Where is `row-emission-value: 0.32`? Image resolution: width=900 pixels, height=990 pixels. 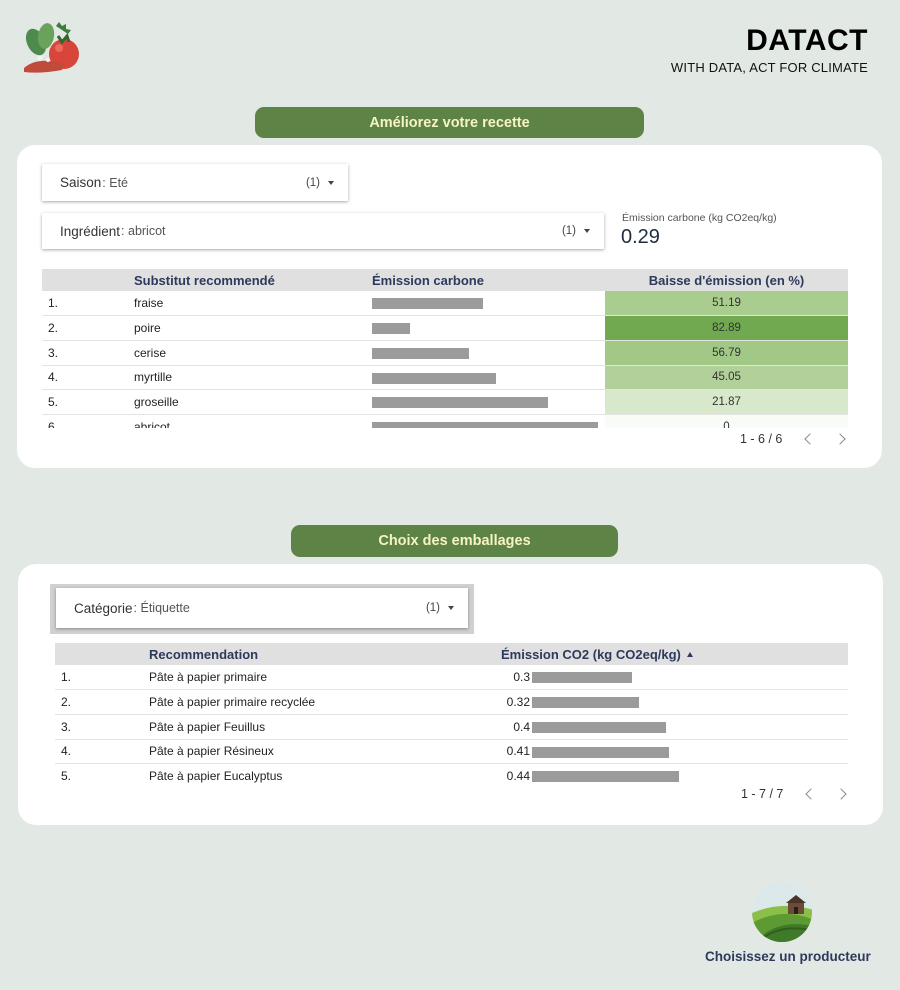 row-emission-value: 0.32 is located at coordinates (502, 702).